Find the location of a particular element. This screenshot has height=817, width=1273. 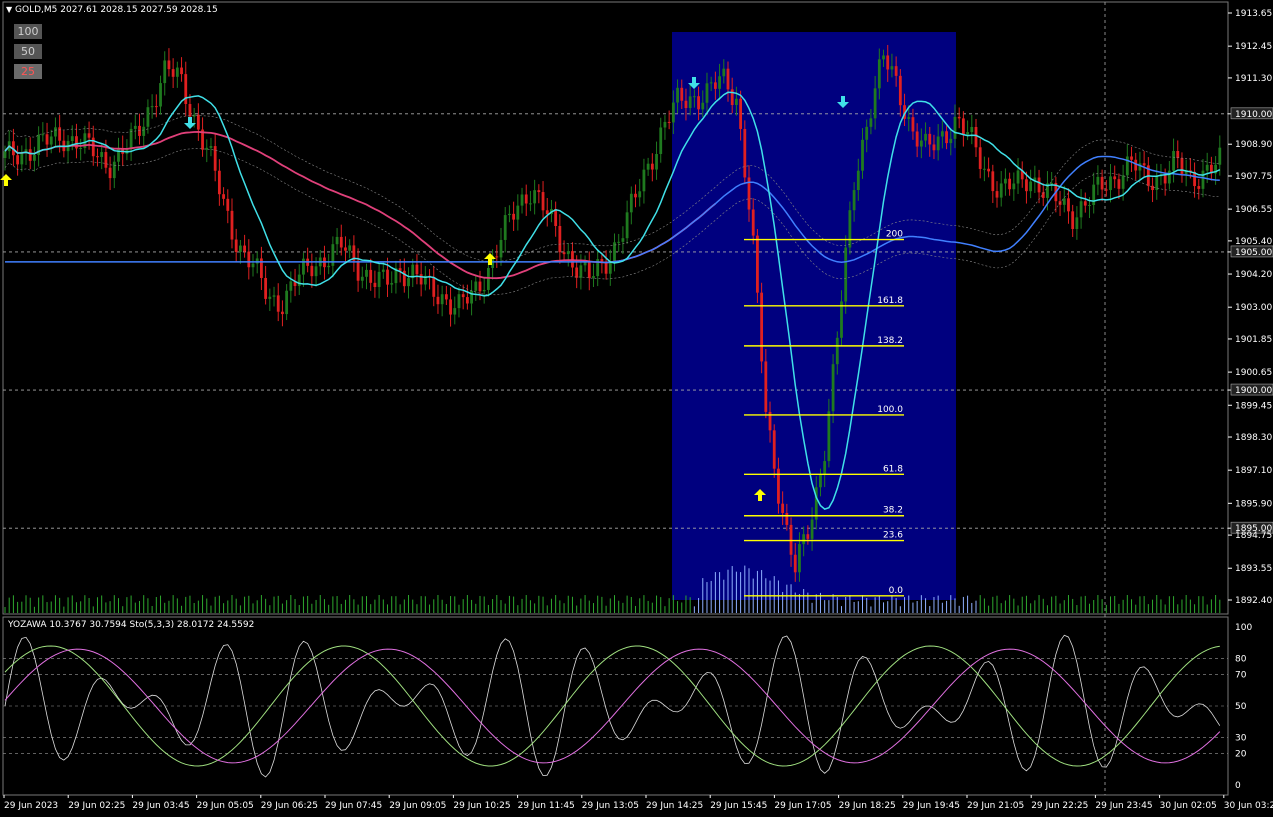

price-tick-label-3: 1910.00 is located at coordinates (1253, 115).